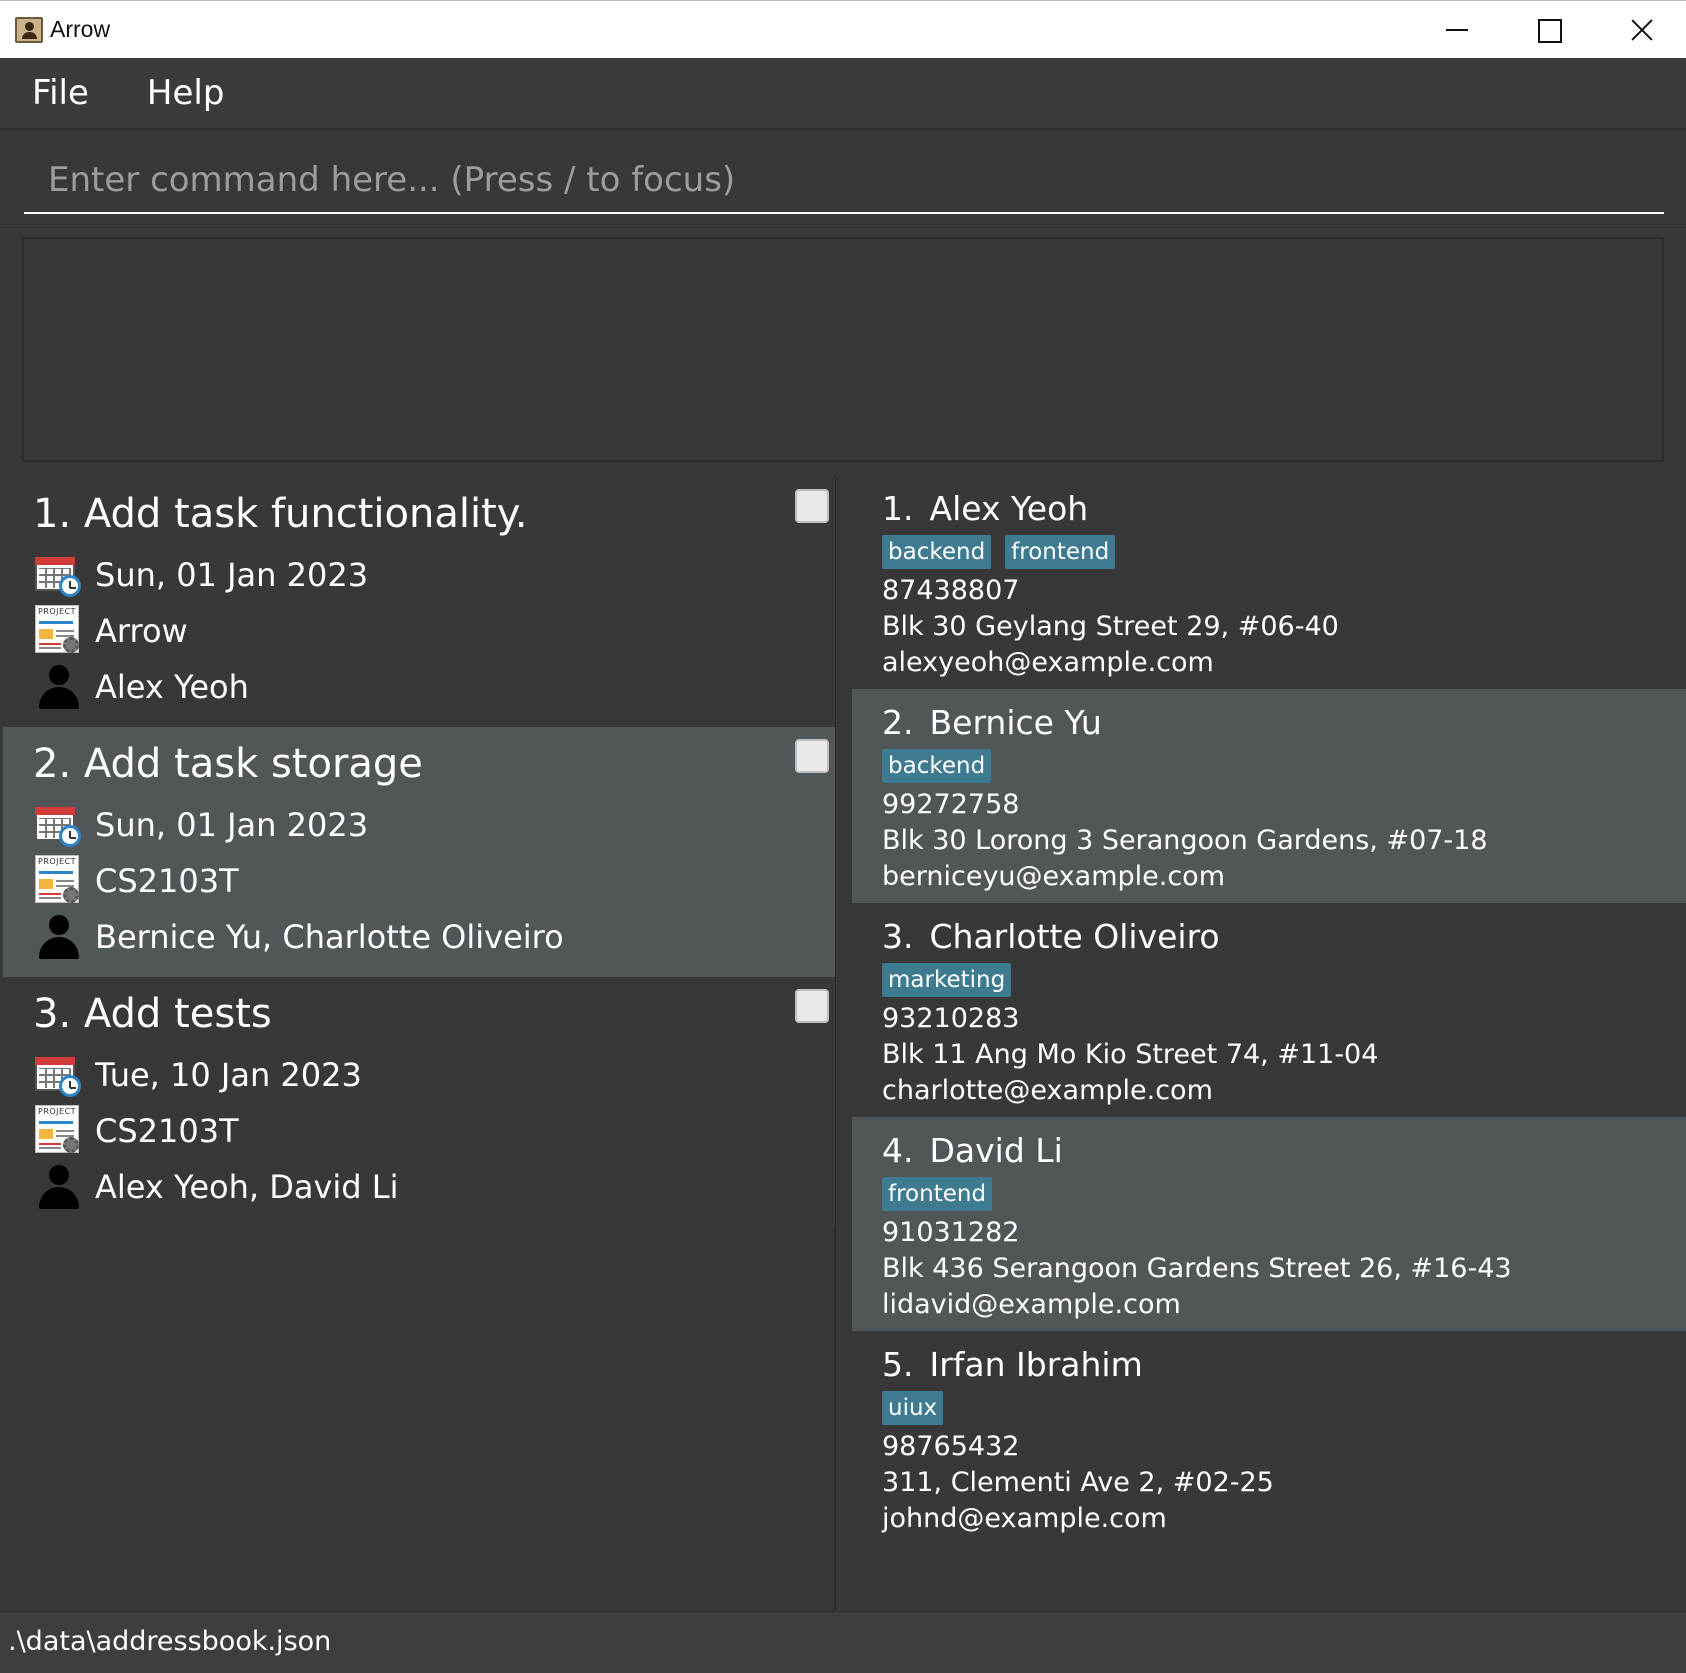 This screenshot has height=1673, width=1686. I want to click on close-button, so click(1640, 30).